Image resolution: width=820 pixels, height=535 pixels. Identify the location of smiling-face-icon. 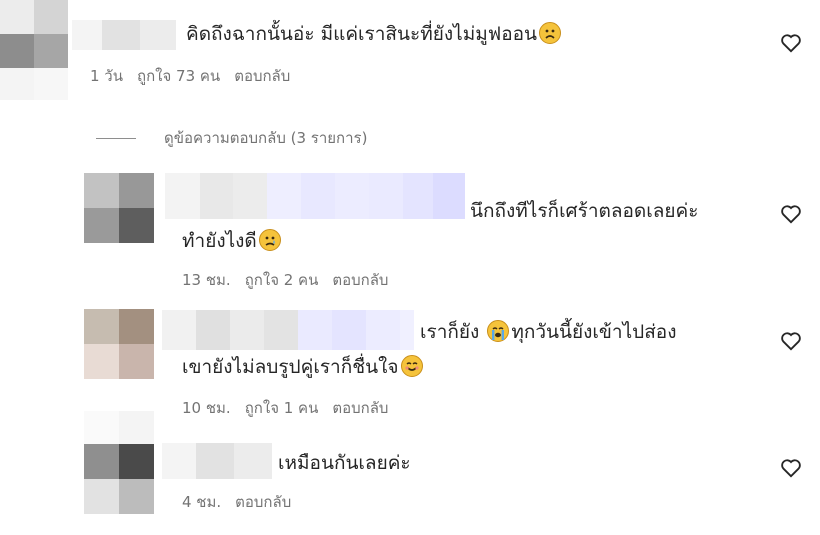
(411, 366).